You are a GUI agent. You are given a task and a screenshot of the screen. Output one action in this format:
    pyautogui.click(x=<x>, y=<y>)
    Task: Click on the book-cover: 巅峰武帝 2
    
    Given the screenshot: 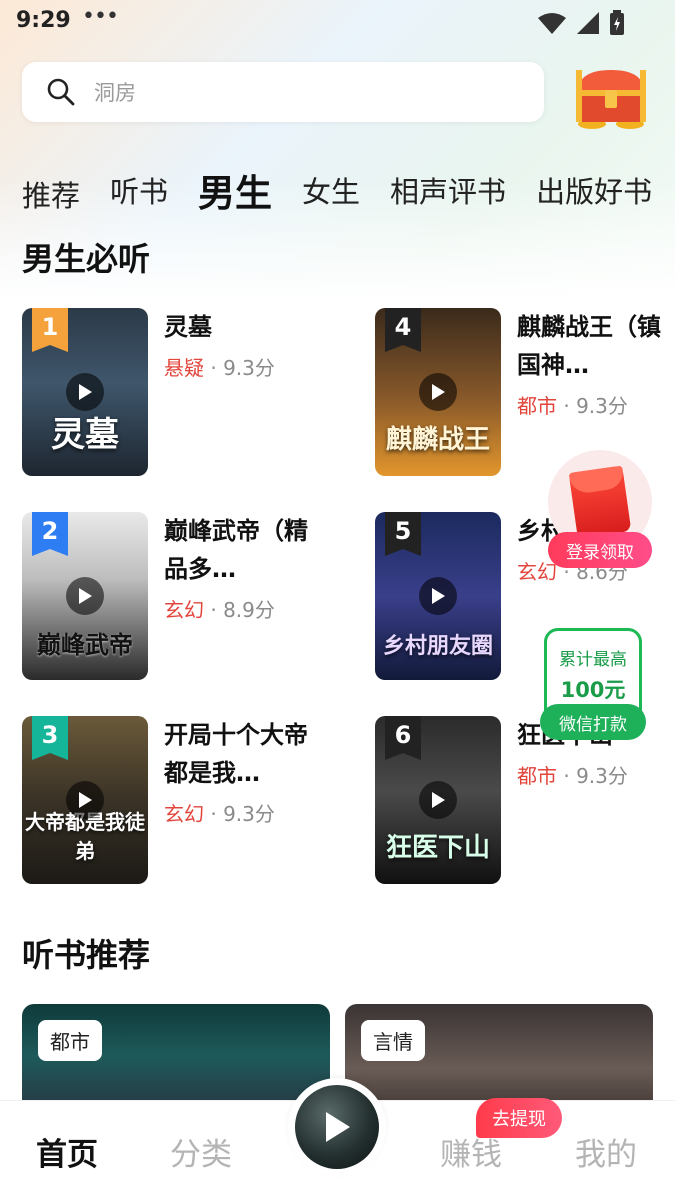 What is the action you would take?
    pyautogui.click(x=85, y=596)
    